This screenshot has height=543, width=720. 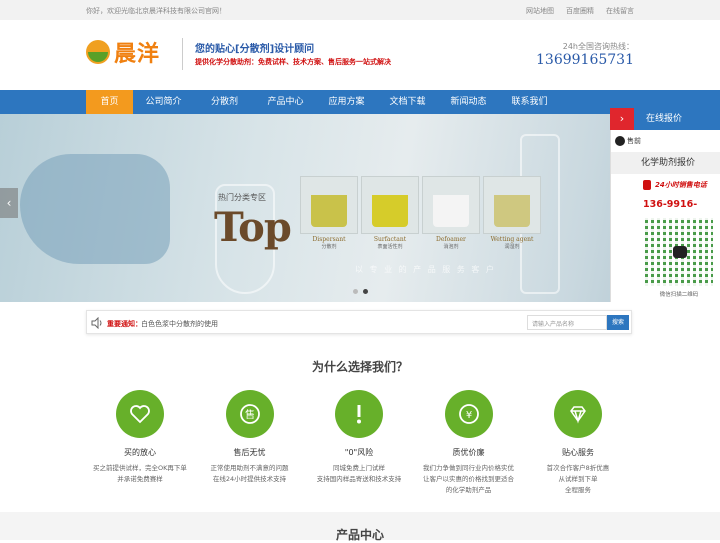 I want to click on nav-home: 首页, so click(x=109, y=102).